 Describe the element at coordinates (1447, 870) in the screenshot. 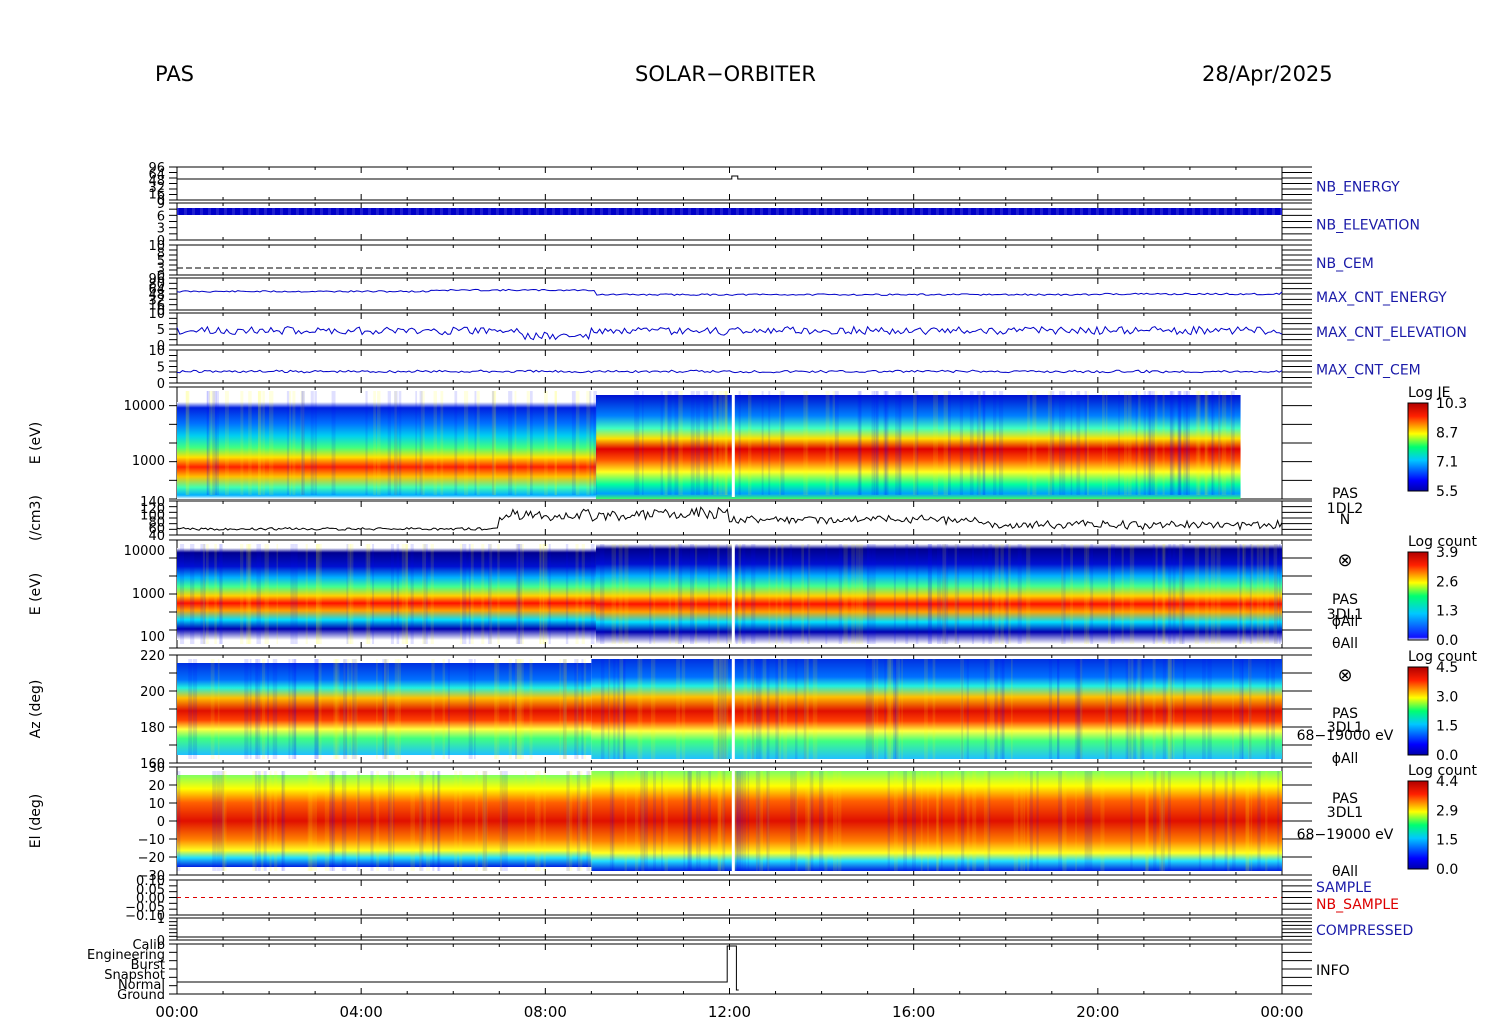

I see `colorbar-tick-elevation: 0.0` at that location.